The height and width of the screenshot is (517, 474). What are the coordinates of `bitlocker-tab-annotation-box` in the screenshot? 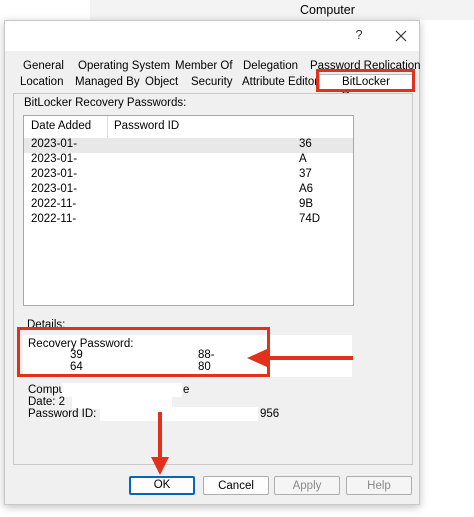 It's located at (365, 80).